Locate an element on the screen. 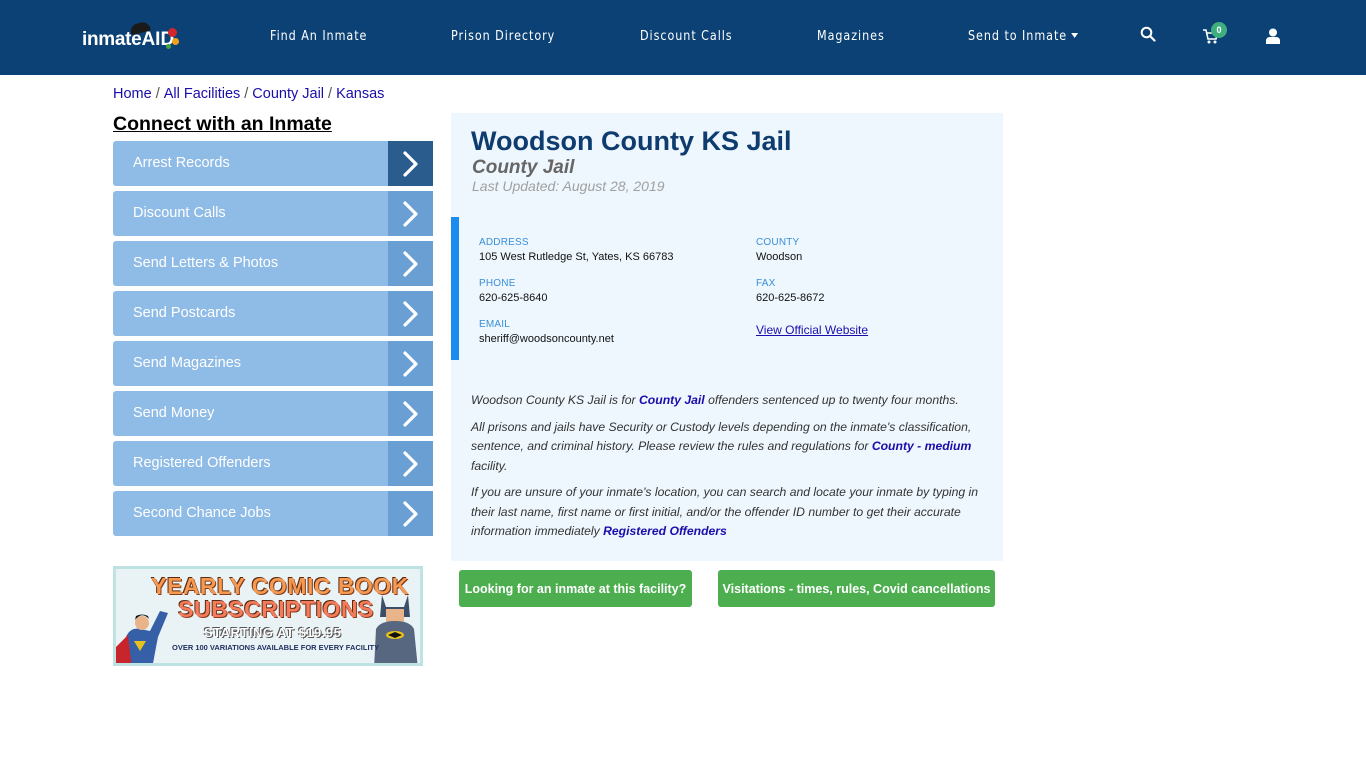 The height and width of the screenshot is (768, 1366). address-label: ADDRESS is located at coordinates (504, 242).